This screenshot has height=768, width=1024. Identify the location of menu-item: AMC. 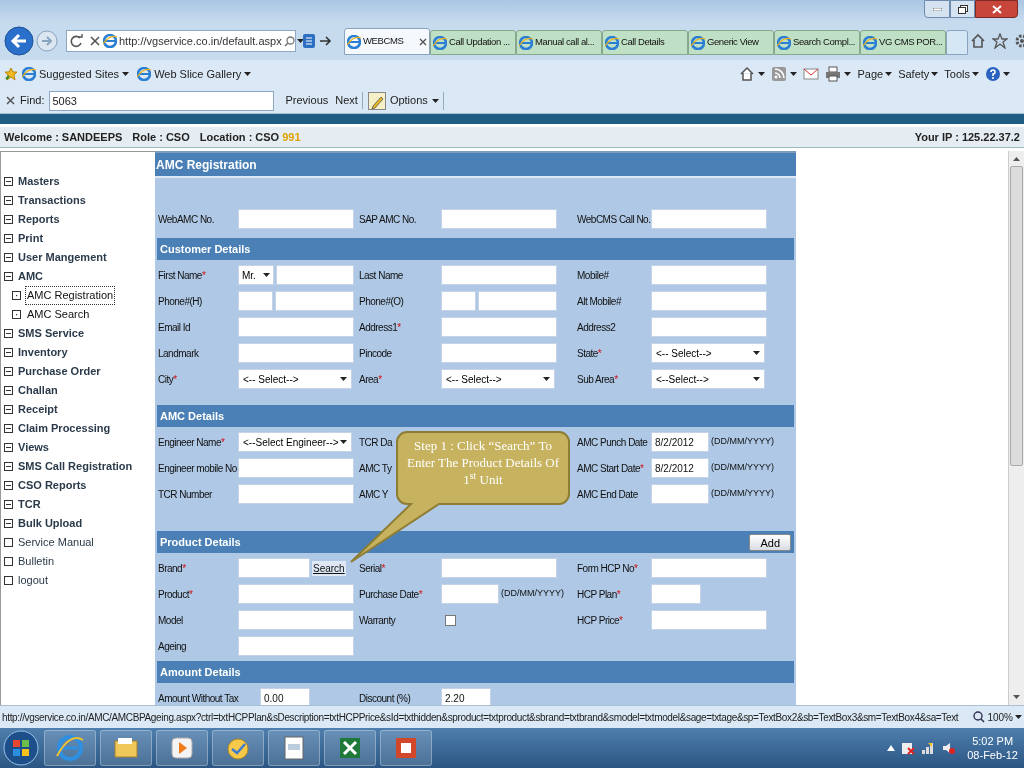
(31, 276).